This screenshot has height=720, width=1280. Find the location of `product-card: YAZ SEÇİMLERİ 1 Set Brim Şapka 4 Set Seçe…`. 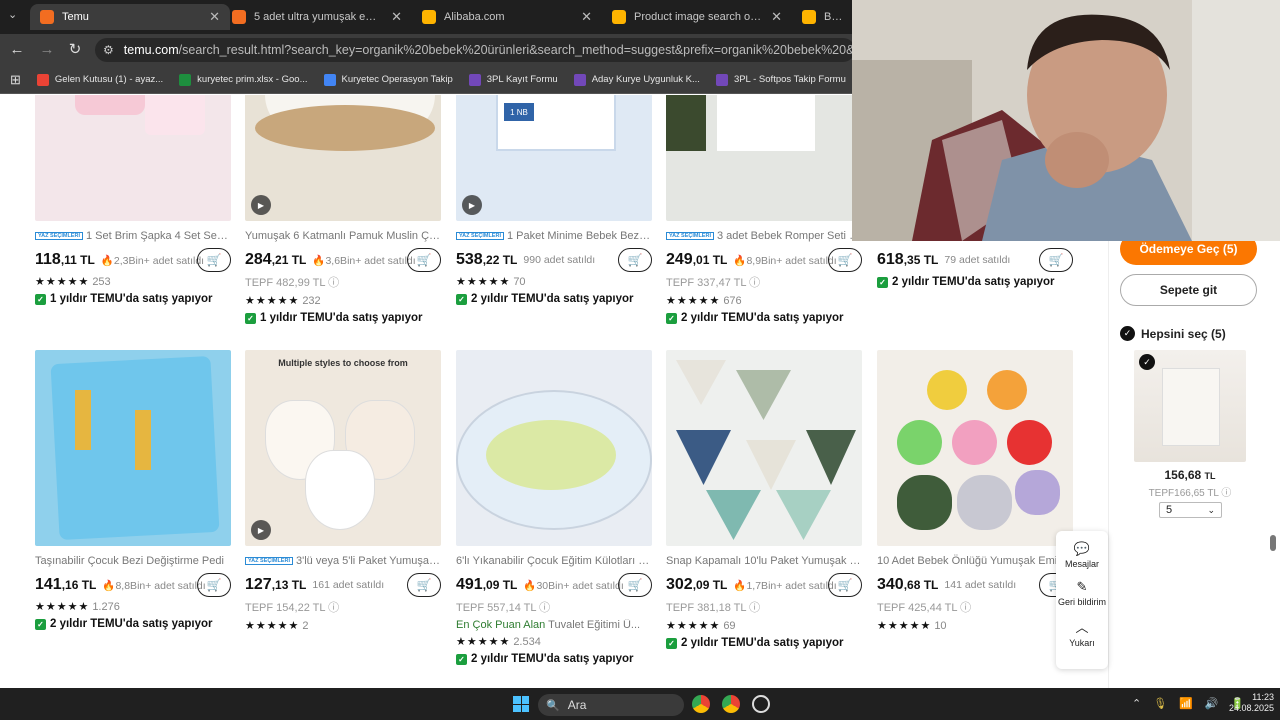

product-card: YAZ SEÇİMLERİ 1 Set Brim Şapka 4 Set Seçe… is located at coordinates (133, 200).